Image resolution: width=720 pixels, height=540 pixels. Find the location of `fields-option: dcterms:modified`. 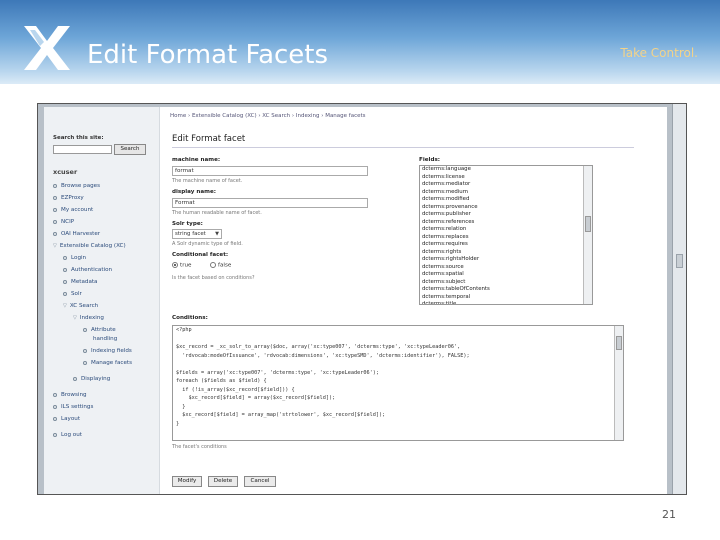

fields-option: dcterms:modified is located at coordinates (506, 200).